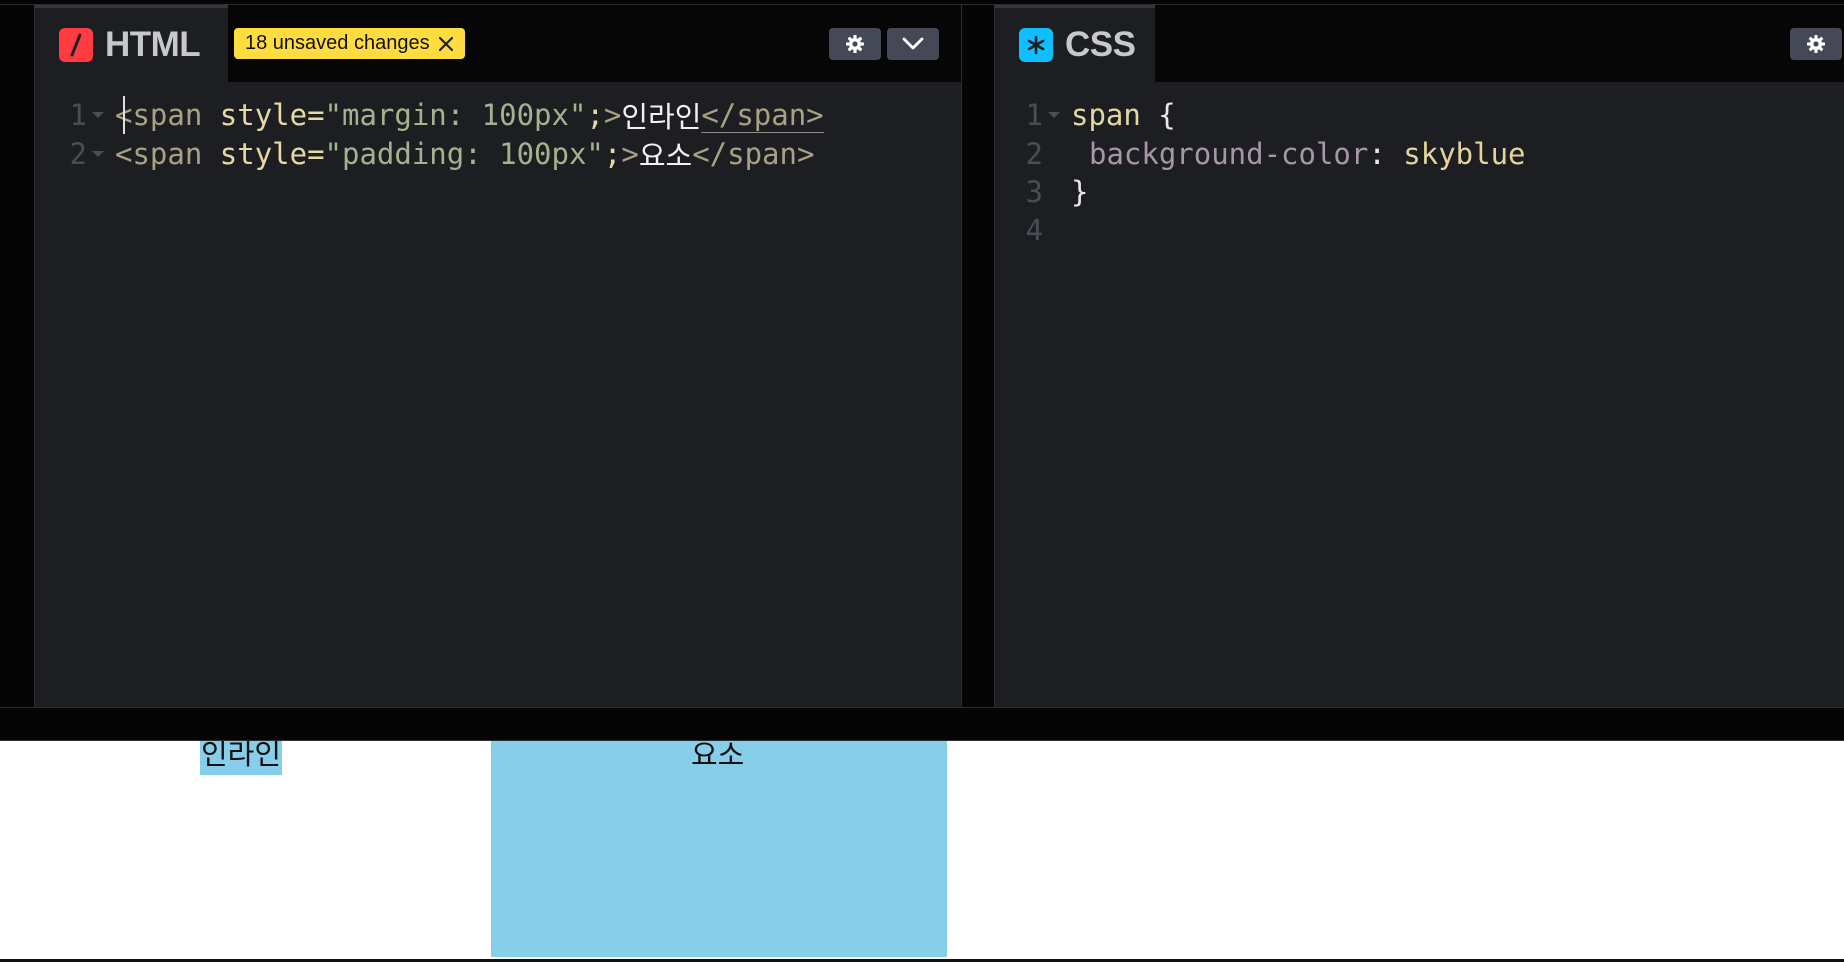  What do you see at coordinates (498, 43) in the screenshot?
I see `html-tabbar: HTML 18 unsaved changes` at bounding box center [498, 43].